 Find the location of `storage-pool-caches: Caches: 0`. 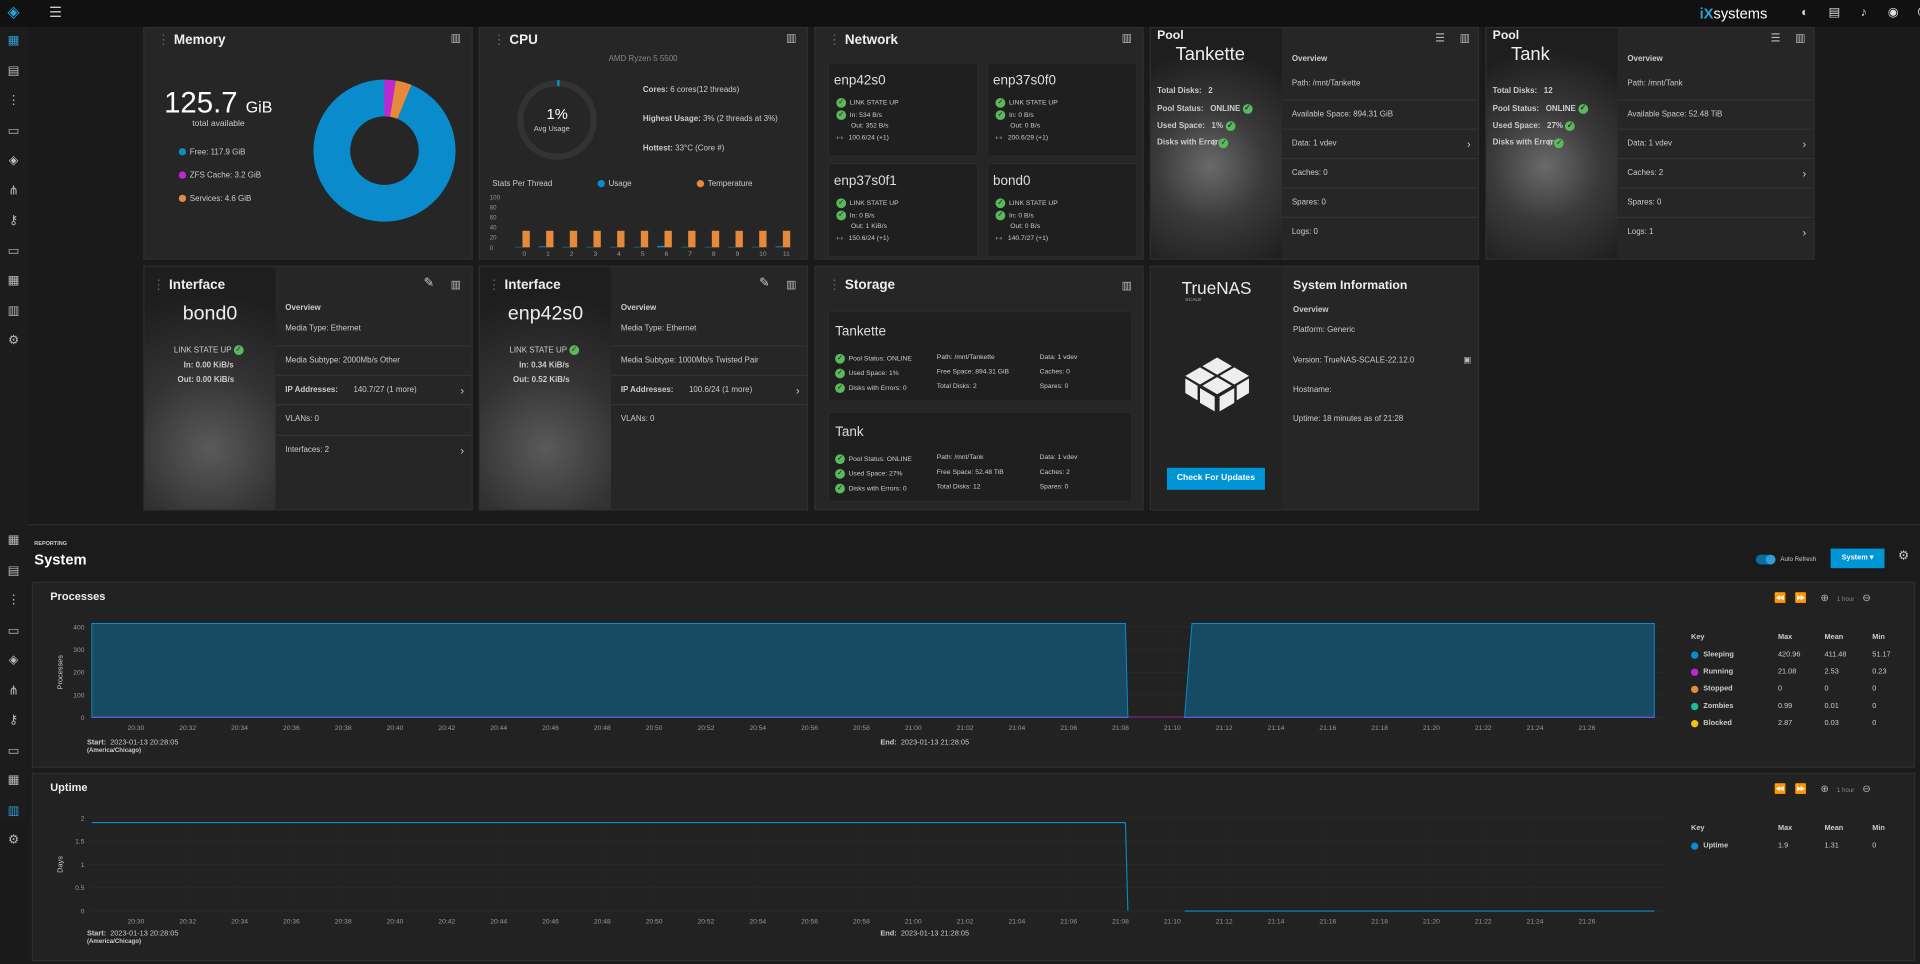

storage-pool-caches: Caches: 0 is located at coordinates (1054, 372).